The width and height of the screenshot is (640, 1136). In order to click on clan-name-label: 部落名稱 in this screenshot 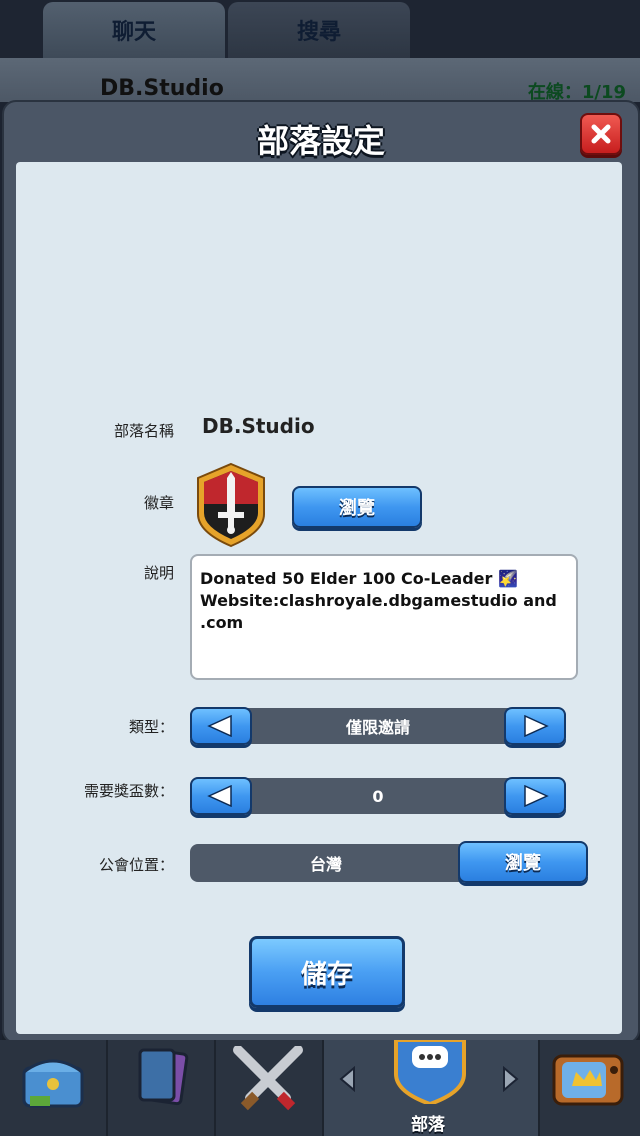, I will do `click(143, 431)`.